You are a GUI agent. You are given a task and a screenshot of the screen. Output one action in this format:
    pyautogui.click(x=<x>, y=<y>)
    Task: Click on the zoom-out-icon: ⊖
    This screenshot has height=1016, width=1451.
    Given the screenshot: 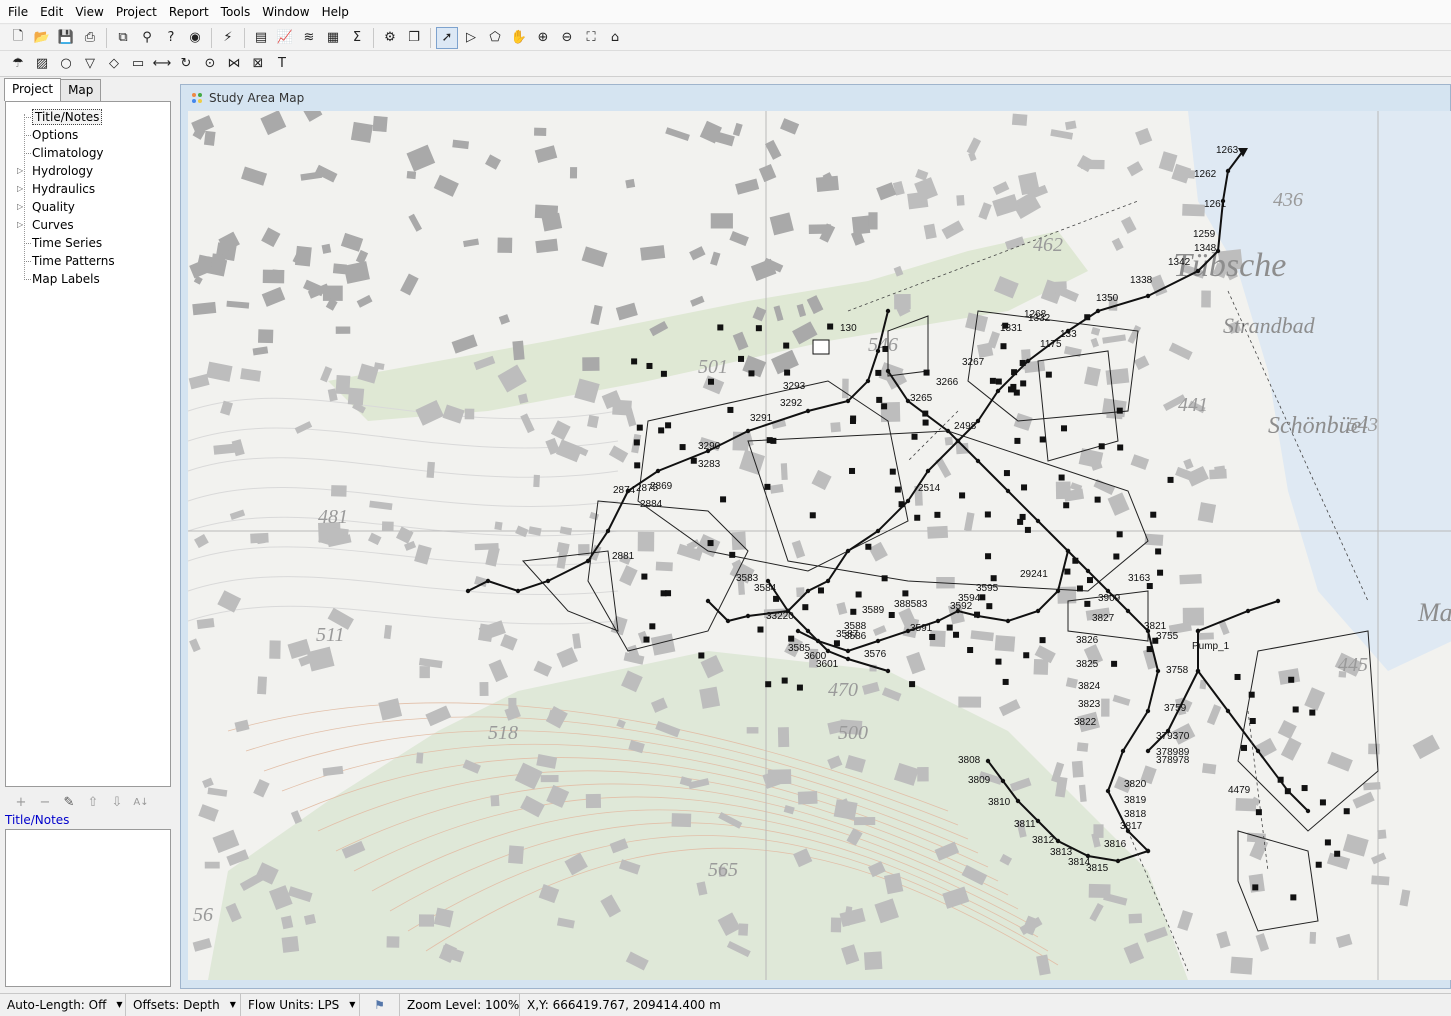 What is the action you would take?
    pyautogui.click(x=567, y=38)
    